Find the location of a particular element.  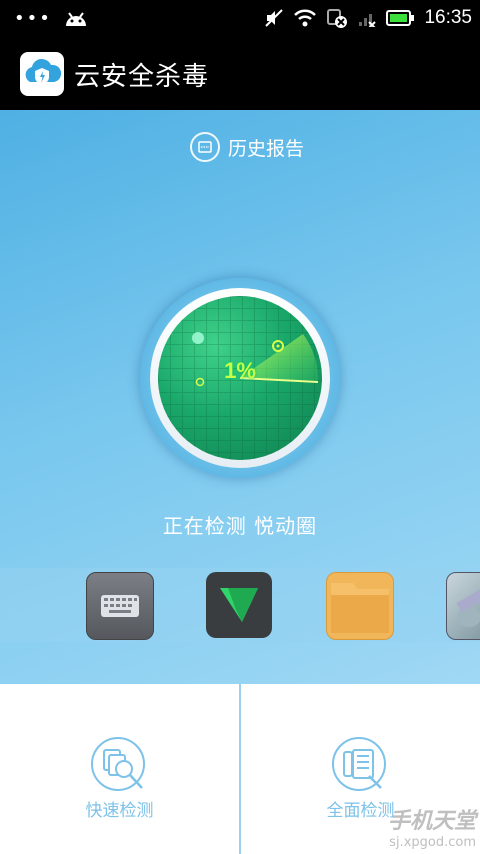

status-time: 16:35 is located at coordinates (448, 17).